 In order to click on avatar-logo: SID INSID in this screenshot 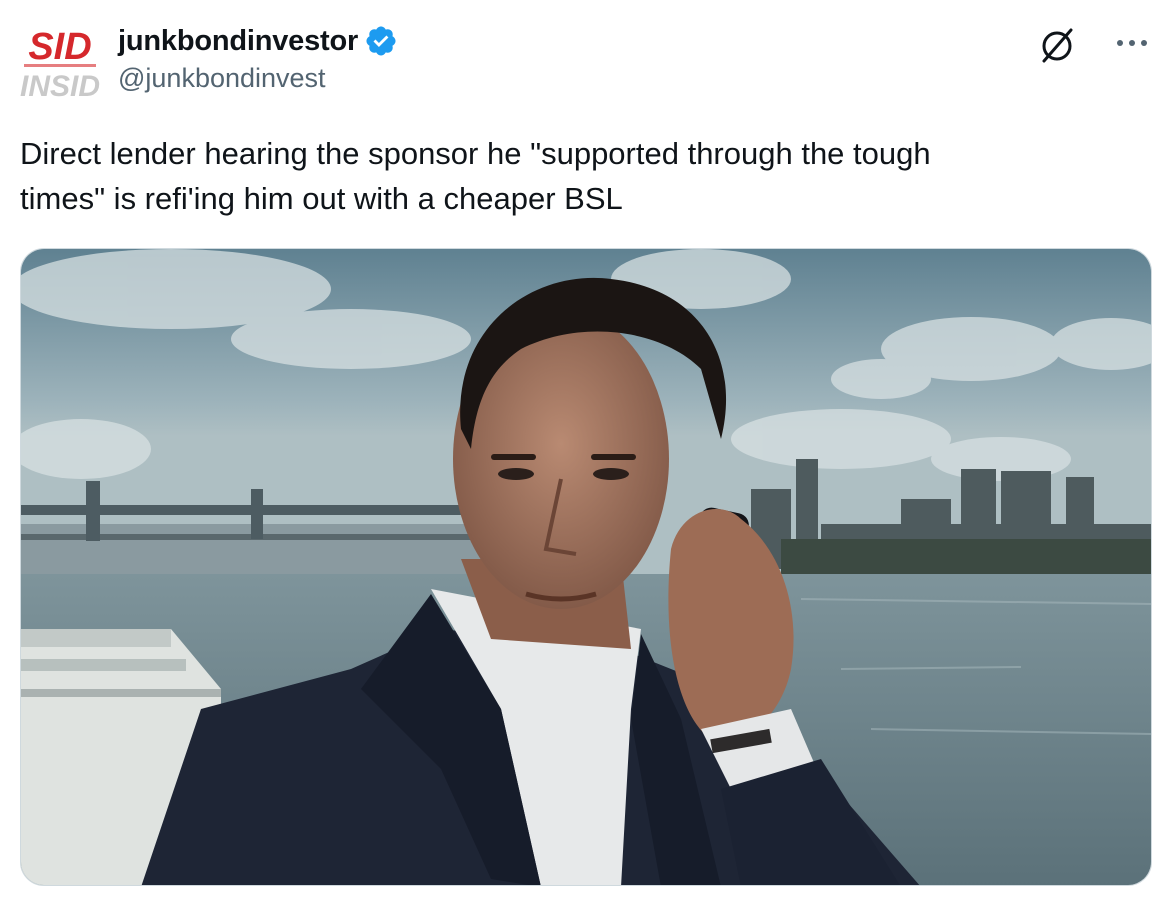, I will do `click(60, 62)`.